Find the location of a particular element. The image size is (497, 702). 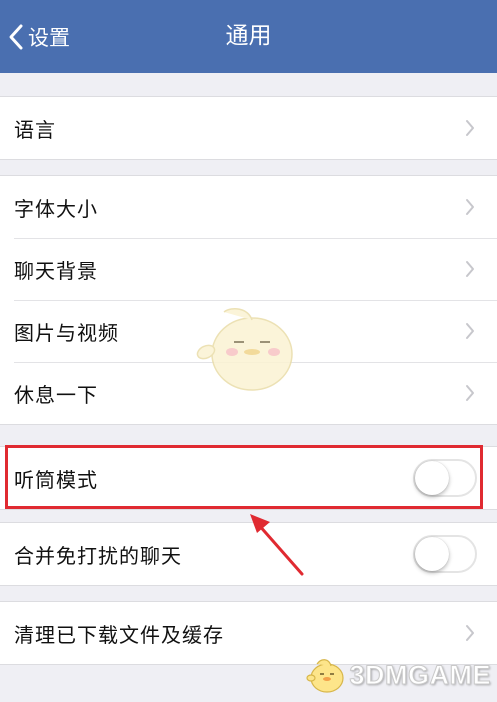

merge-muted-chats-toggle is located at coordinates (445, 554).